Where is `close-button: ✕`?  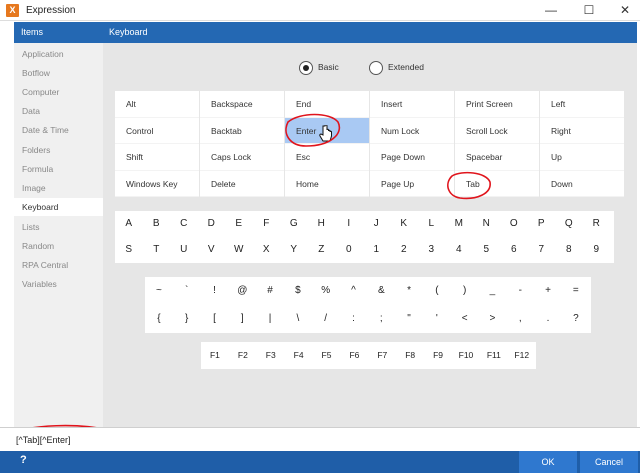
close-button: ✕ is located at coordinates (625, 10).